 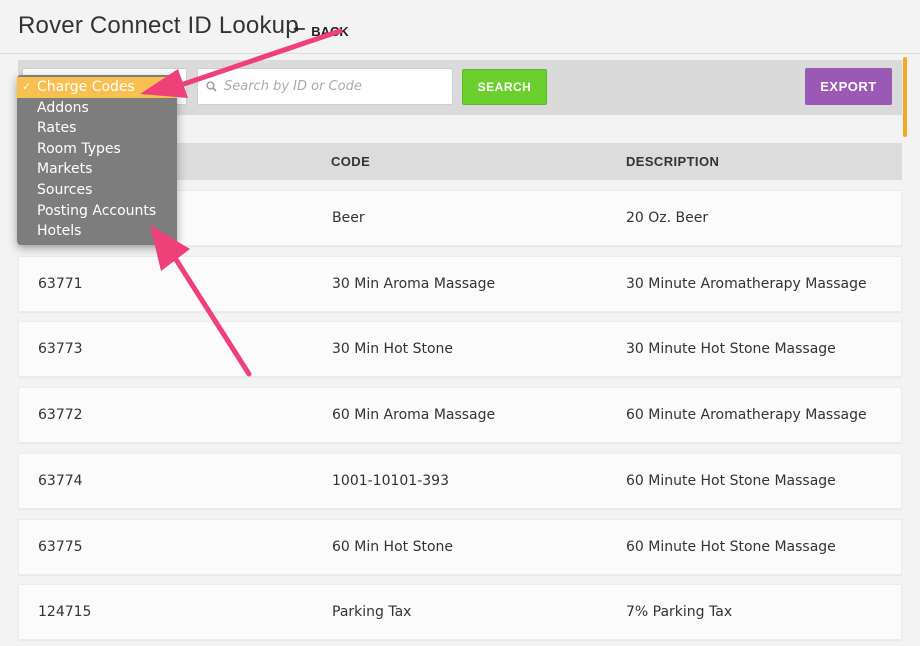 I want to click on cell-code: 1001-10101-393, so click(x=390, y=480).